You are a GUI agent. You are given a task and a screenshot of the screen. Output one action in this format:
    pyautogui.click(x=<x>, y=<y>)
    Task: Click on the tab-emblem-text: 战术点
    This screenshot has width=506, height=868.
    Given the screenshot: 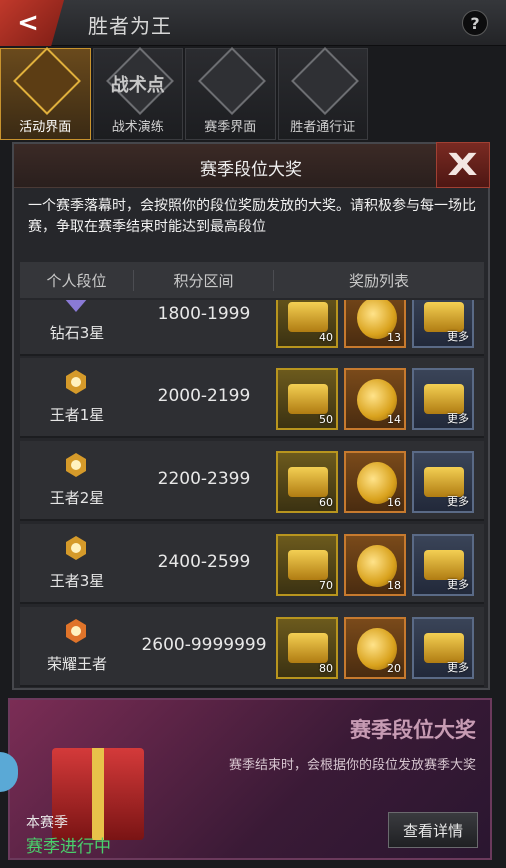 What is the action you would take?
    pyautogui.click(x=137, y=85)
    